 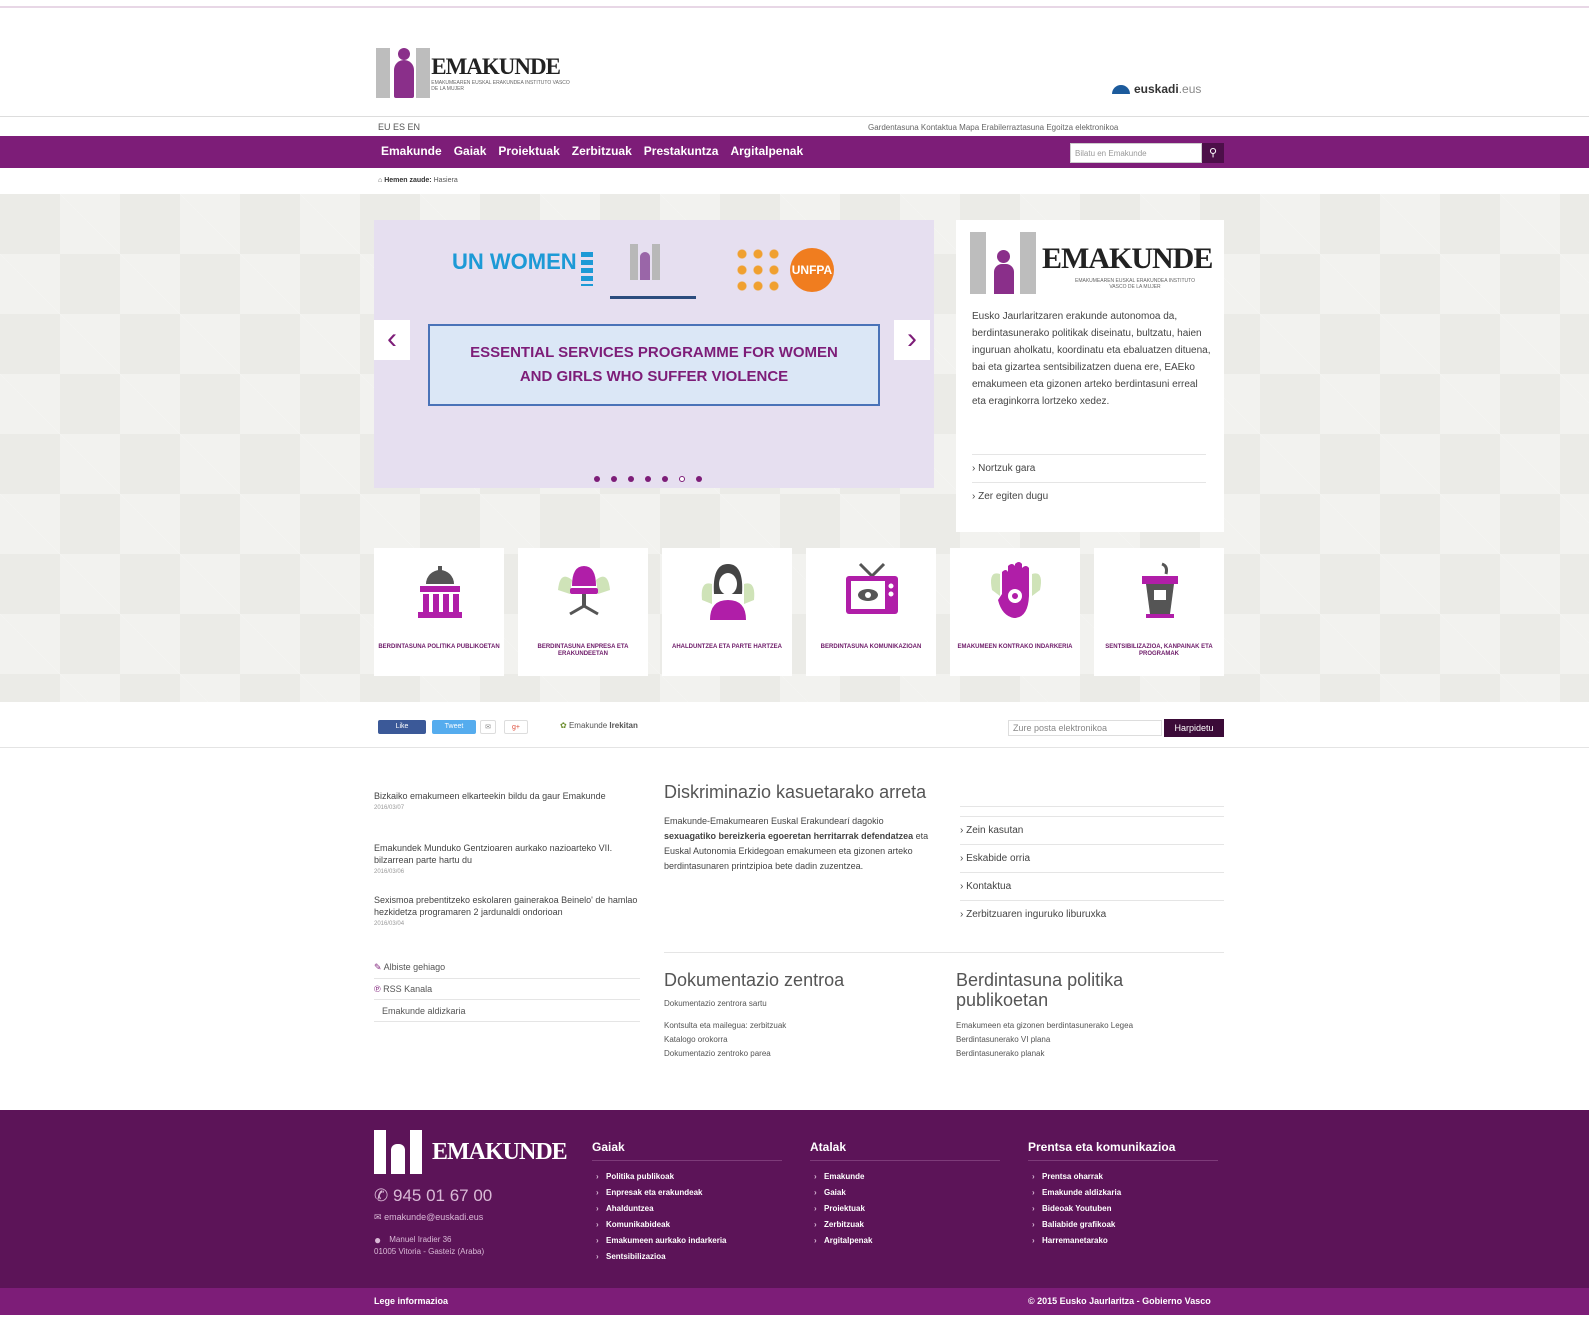 What do you see at coordinates (1123, 1177) in the screenshot?
I see `footer-link: Prentsa oharrak` at bounding box center [1123, 1177].